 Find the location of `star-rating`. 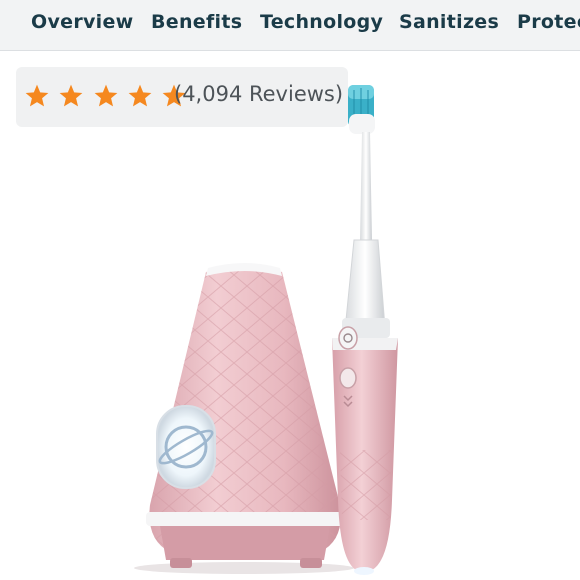

star-rating is located at coordinates (107, 96).